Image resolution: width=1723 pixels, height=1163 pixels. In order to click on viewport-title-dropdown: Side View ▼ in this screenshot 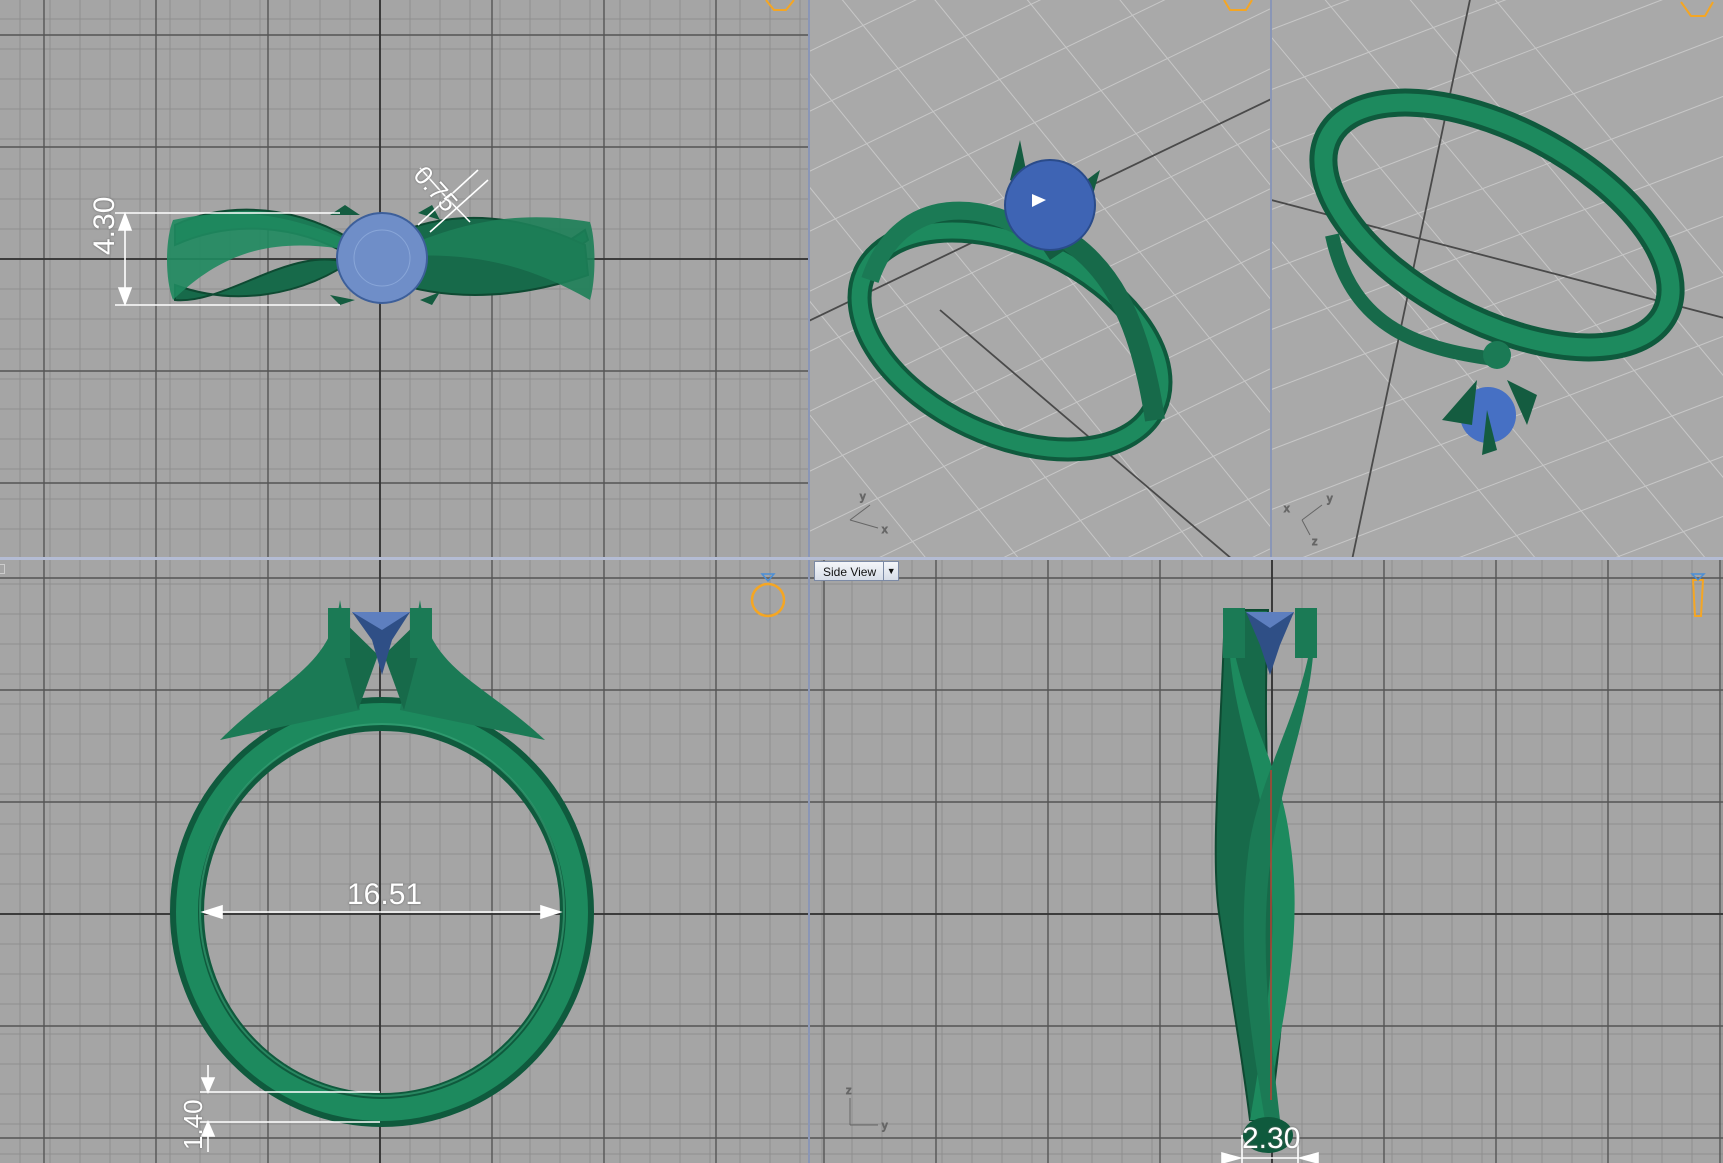, I will do `click(857, 571)`.